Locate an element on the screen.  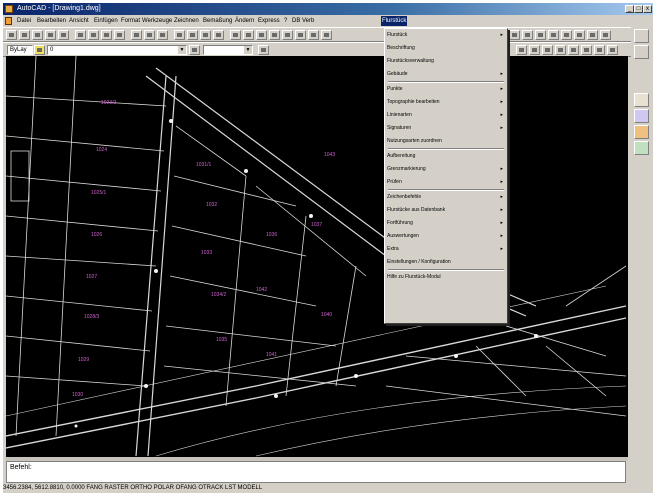
xref-icon is located at coordinates (605, 35).